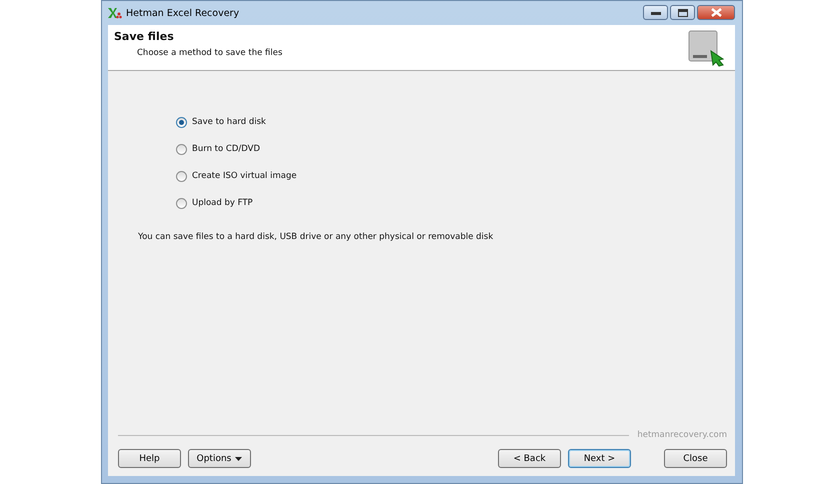 This screenshot has width=836, height=484. I want to click on dialog-button: Options, so click(219, 458).